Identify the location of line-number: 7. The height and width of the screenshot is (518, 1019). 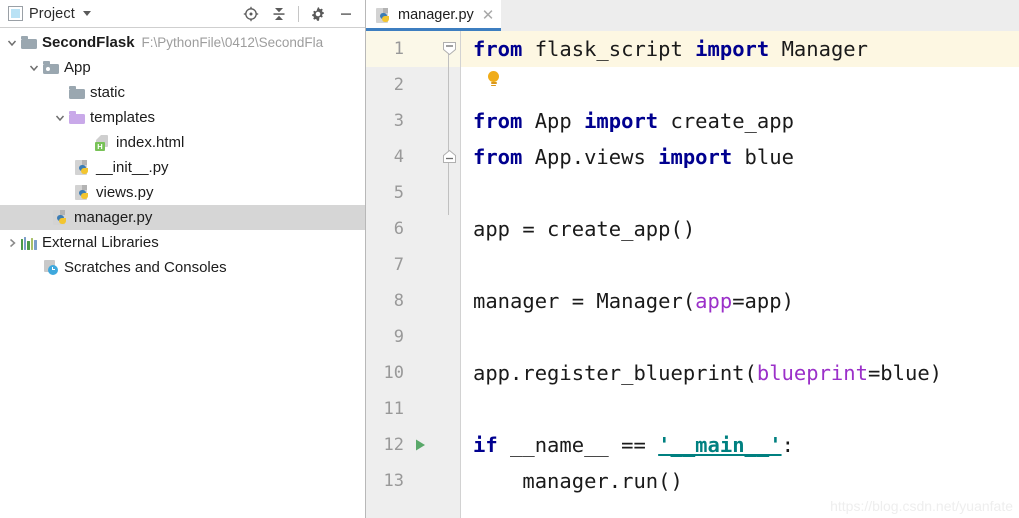
(398, 265).